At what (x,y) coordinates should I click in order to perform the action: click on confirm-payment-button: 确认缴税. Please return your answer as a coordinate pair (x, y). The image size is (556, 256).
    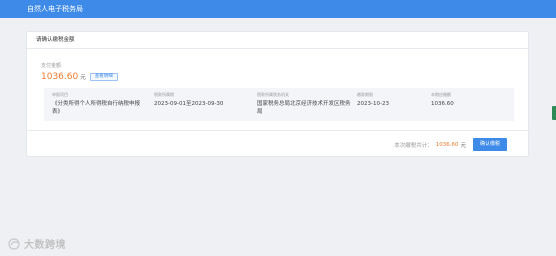
    Looking at the image, I should click on (490, 144).